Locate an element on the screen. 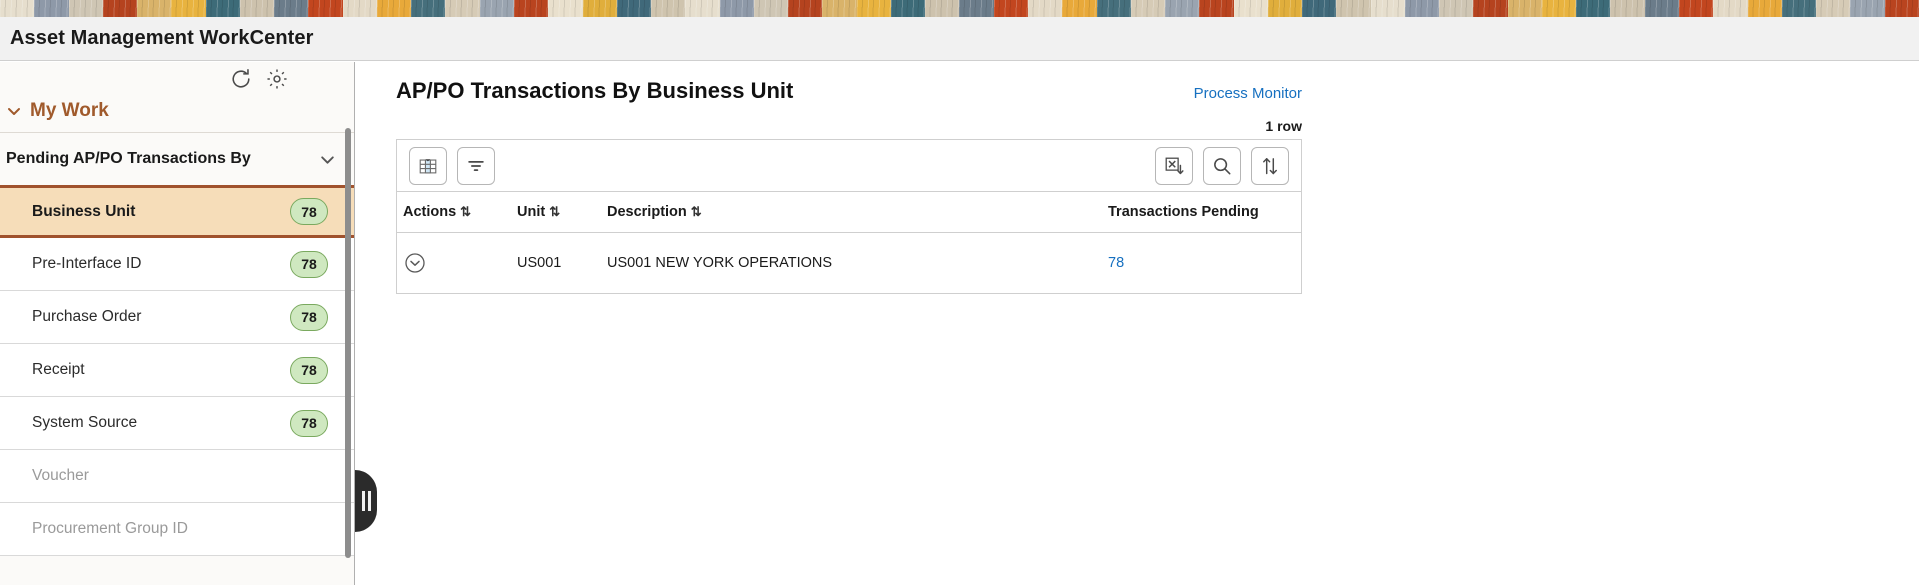  sort-icon is located at coordinates (1270, 165).